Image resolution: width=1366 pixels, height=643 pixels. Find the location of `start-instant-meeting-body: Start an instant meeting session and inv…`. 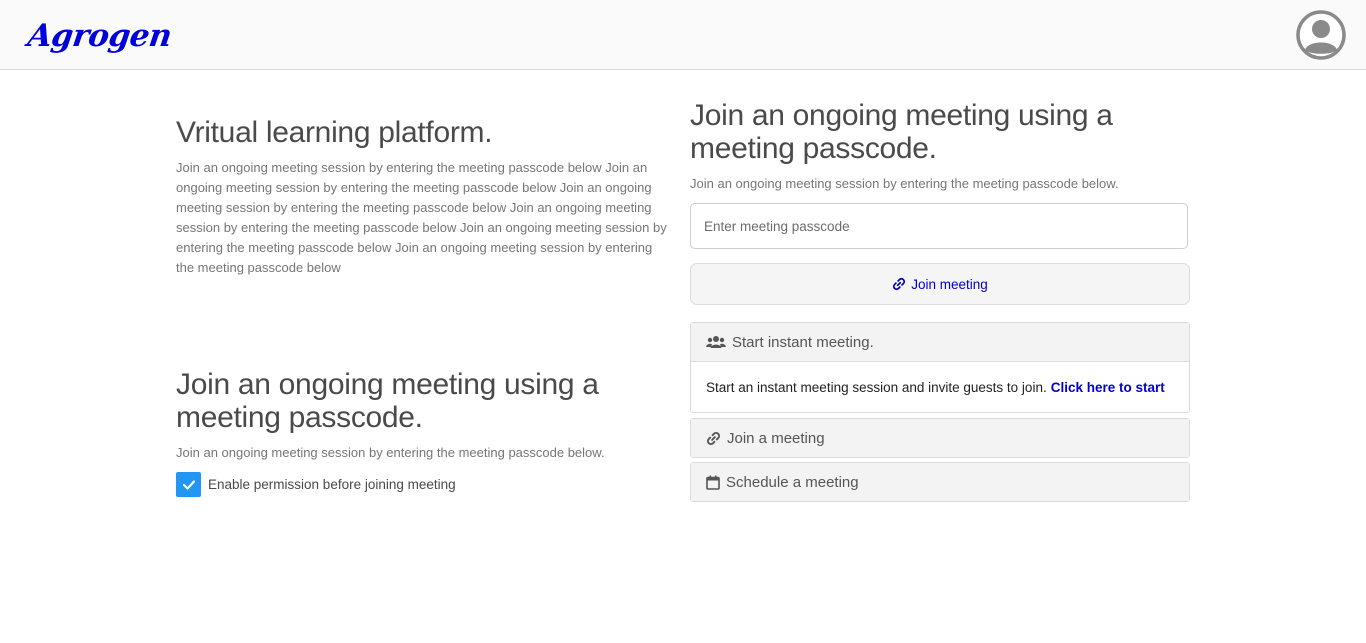

start-instant-meeting-body: Start an instant meeting session and inv… is located at coordinates (940, 386).